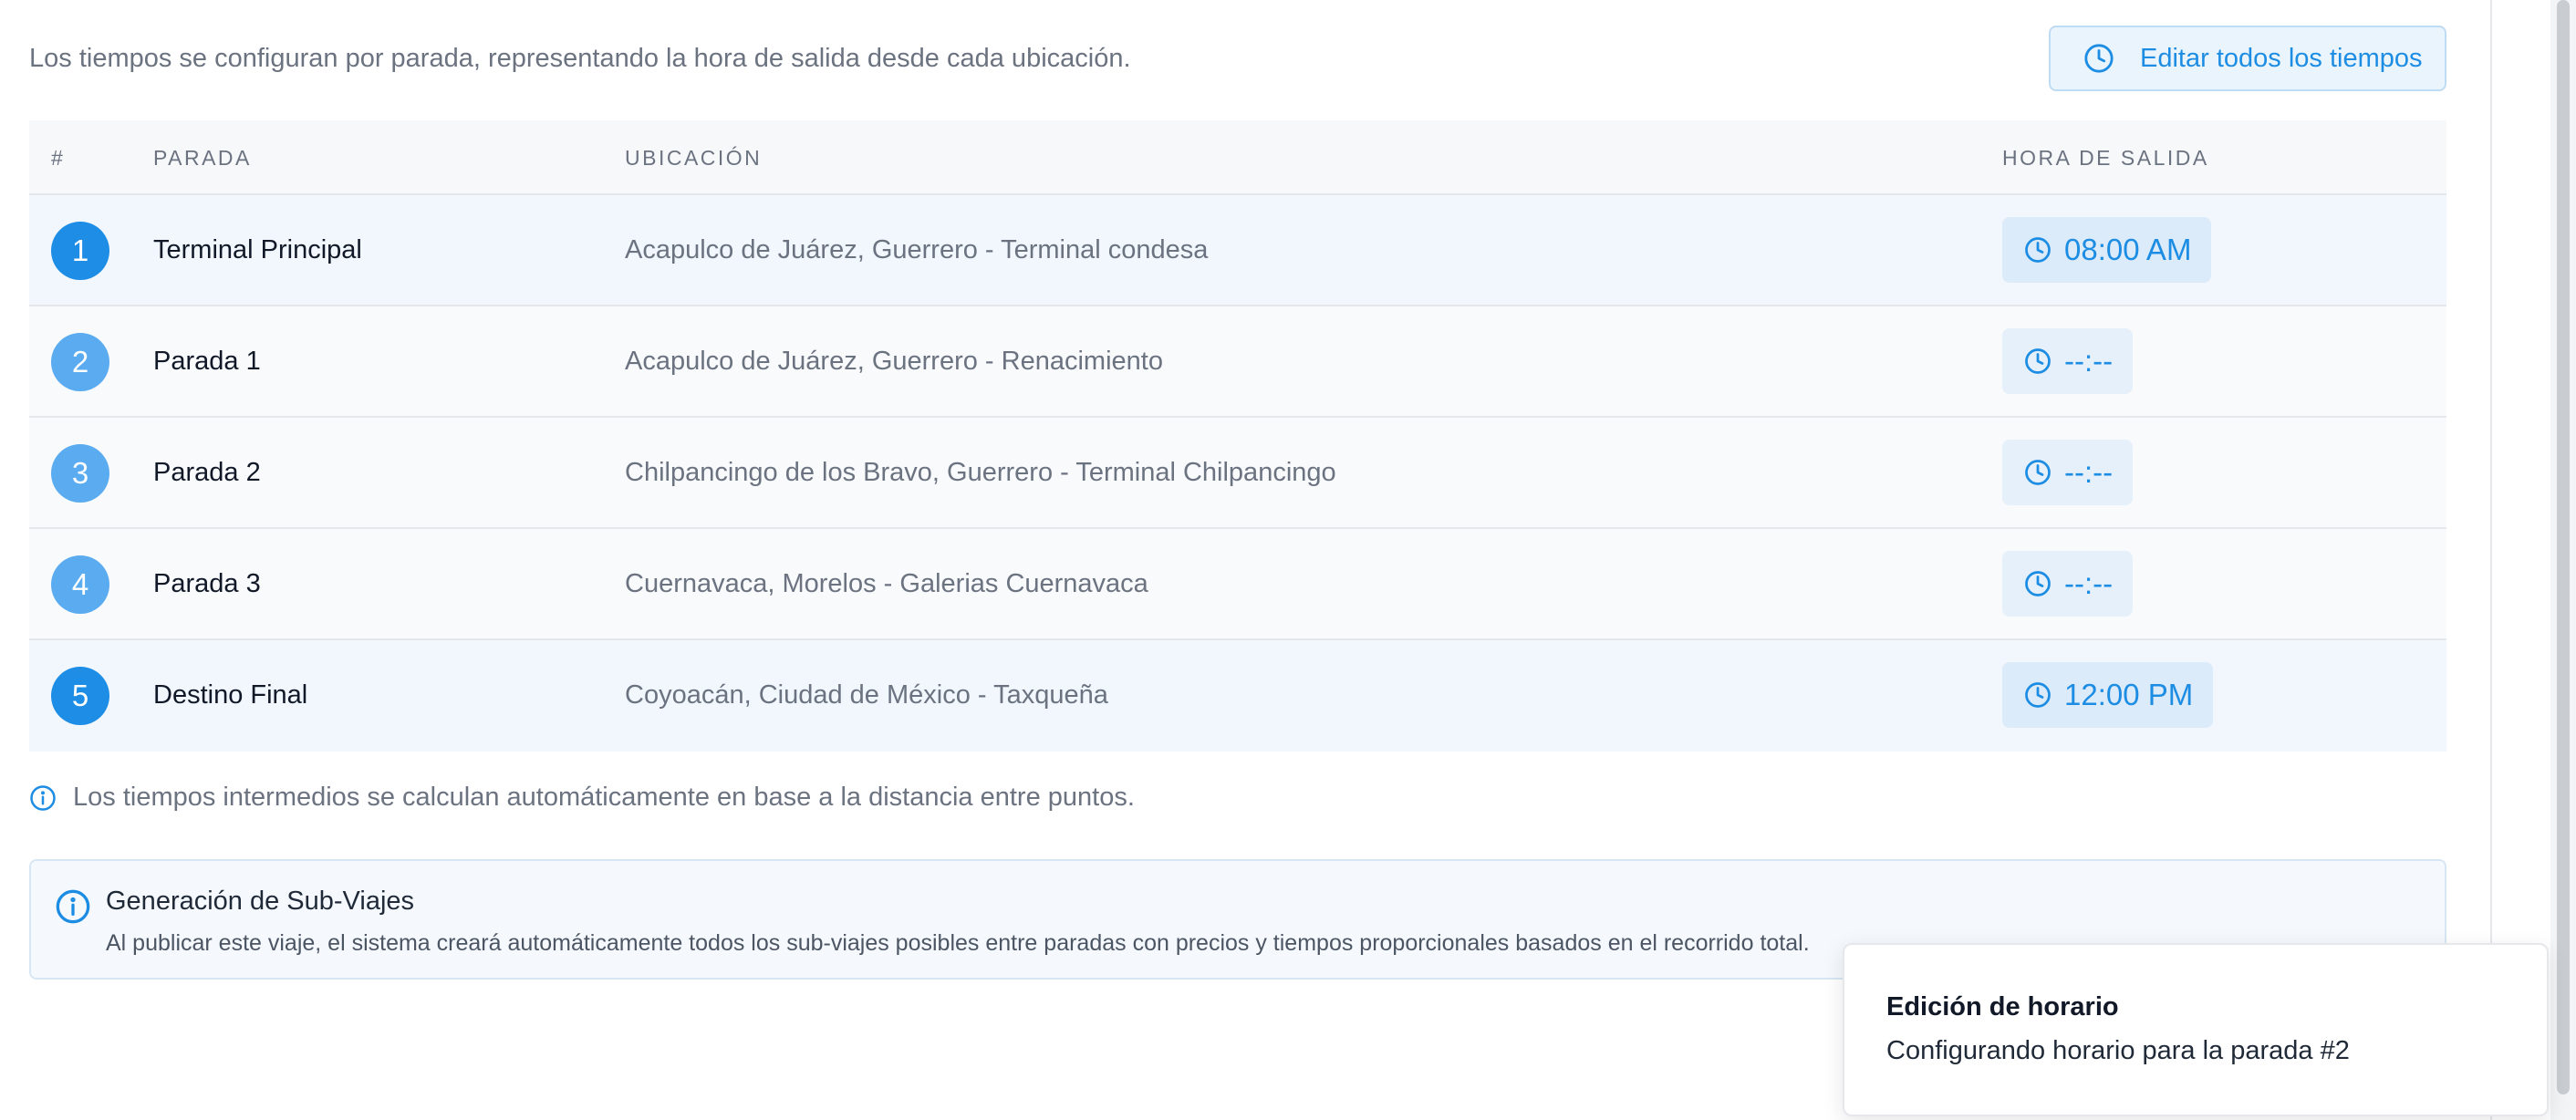 This screenshot has width=2576, height=1120. Describe the element at coordinates (230, 695) in the screenshot. I see `stop-name: Destino Final` at that location.